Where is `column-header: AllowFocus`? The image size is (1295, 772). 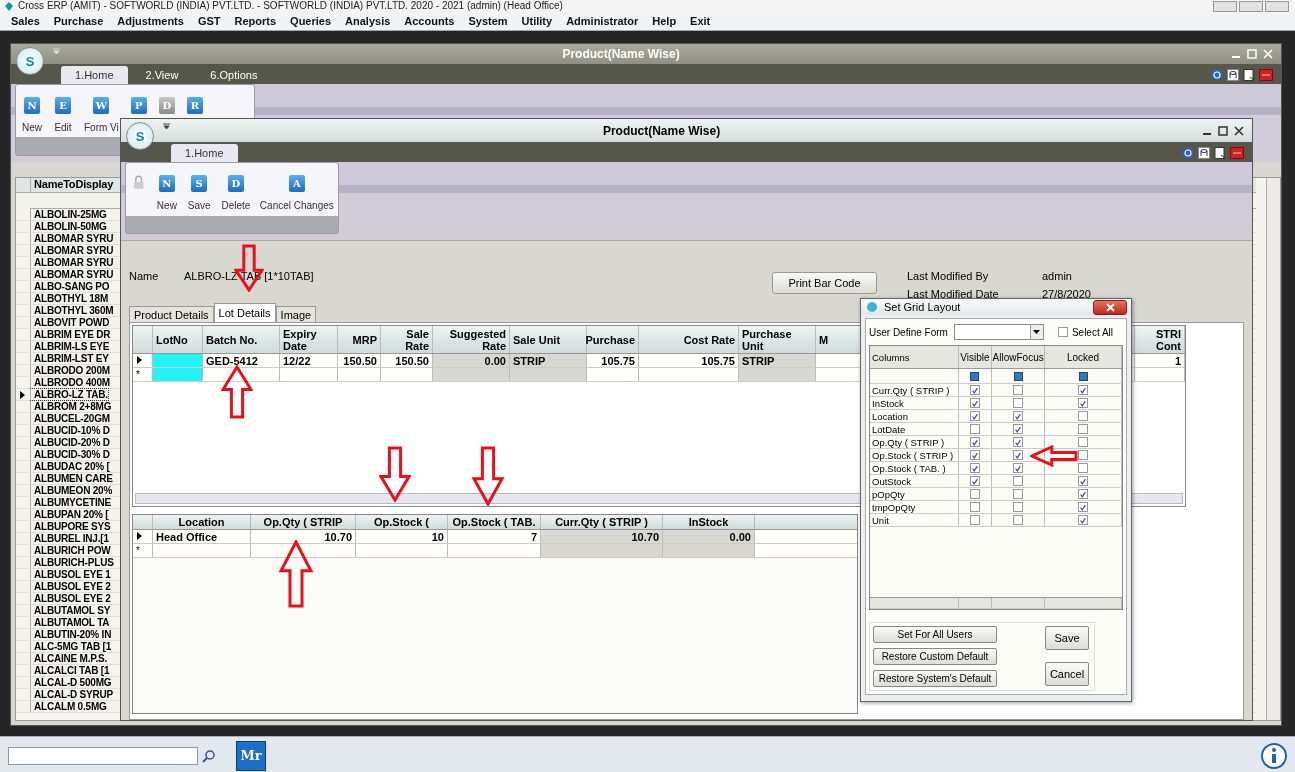 column-header: AllowFocus is located at coordinates (1019, 357).